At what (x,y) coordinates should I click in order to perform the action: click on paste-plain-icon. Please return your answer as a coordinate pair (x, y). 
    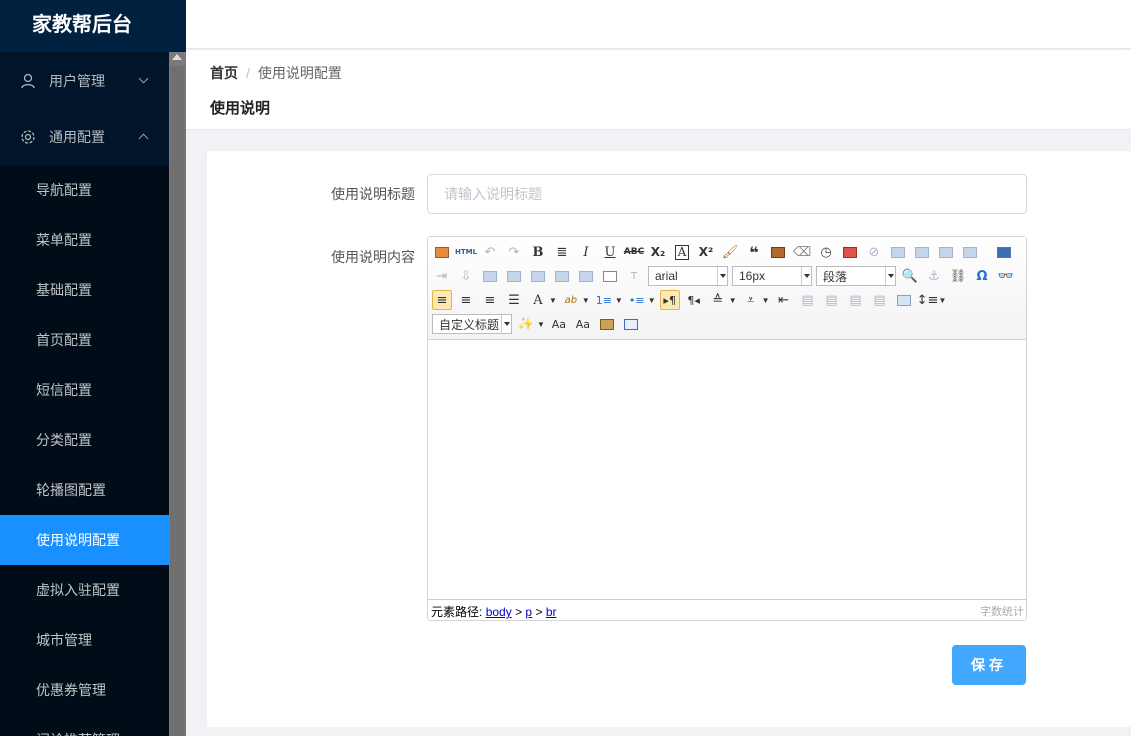
    Looking at the image, I should click on (778, 252).